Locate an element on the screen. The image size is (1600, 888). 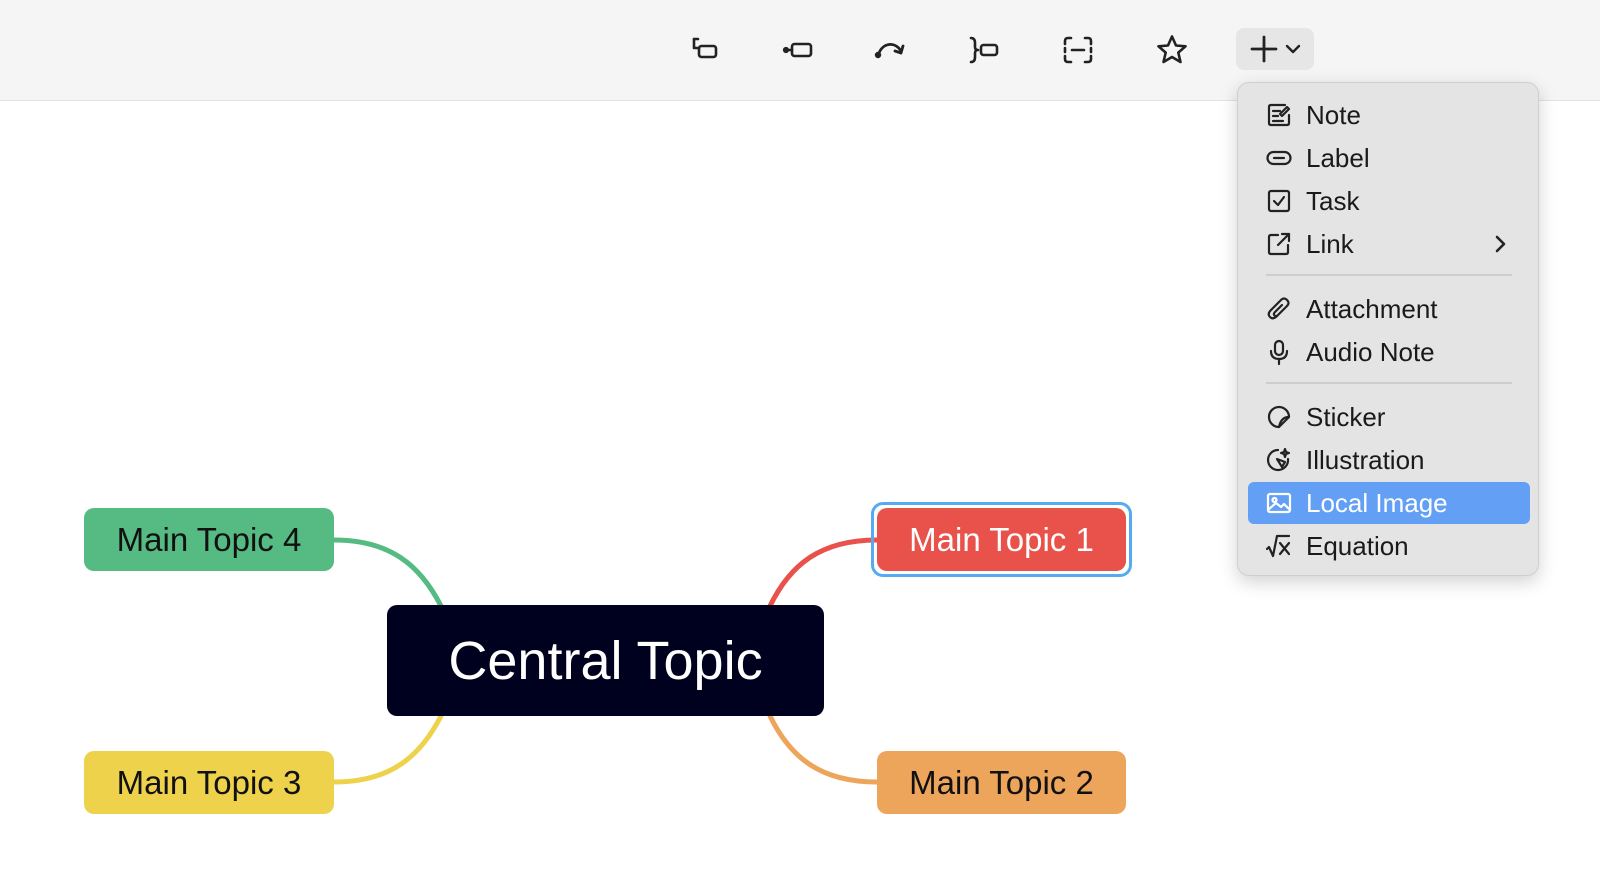
summary-button is located at coordinates (984, 50).